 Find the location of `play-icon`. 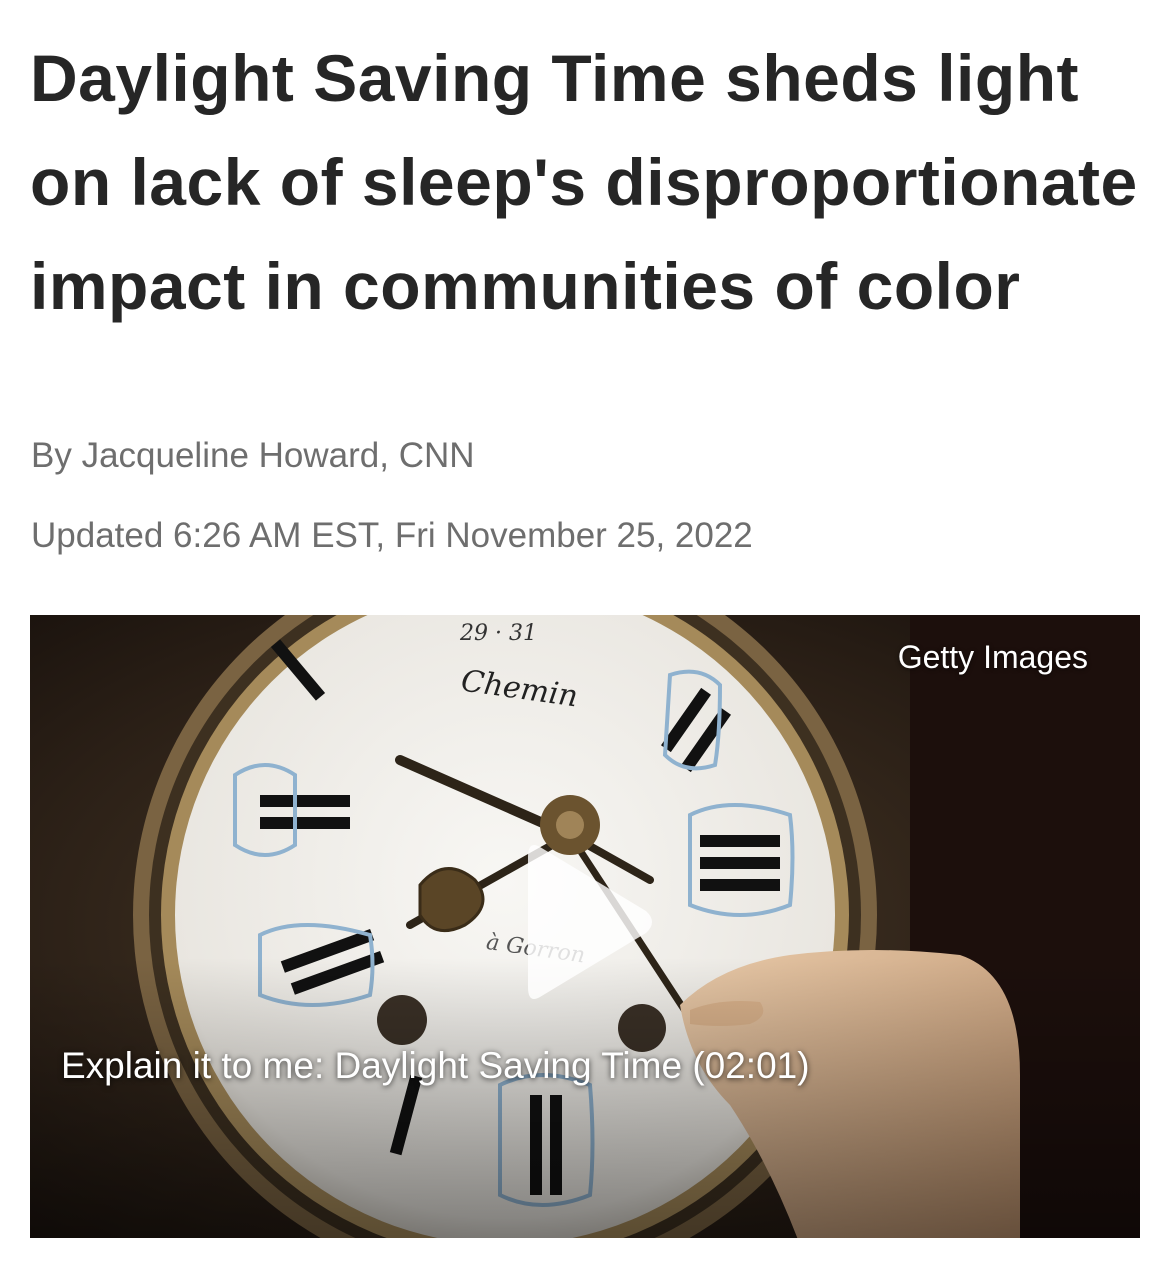

play-icon is located at coordinates (590, 922).